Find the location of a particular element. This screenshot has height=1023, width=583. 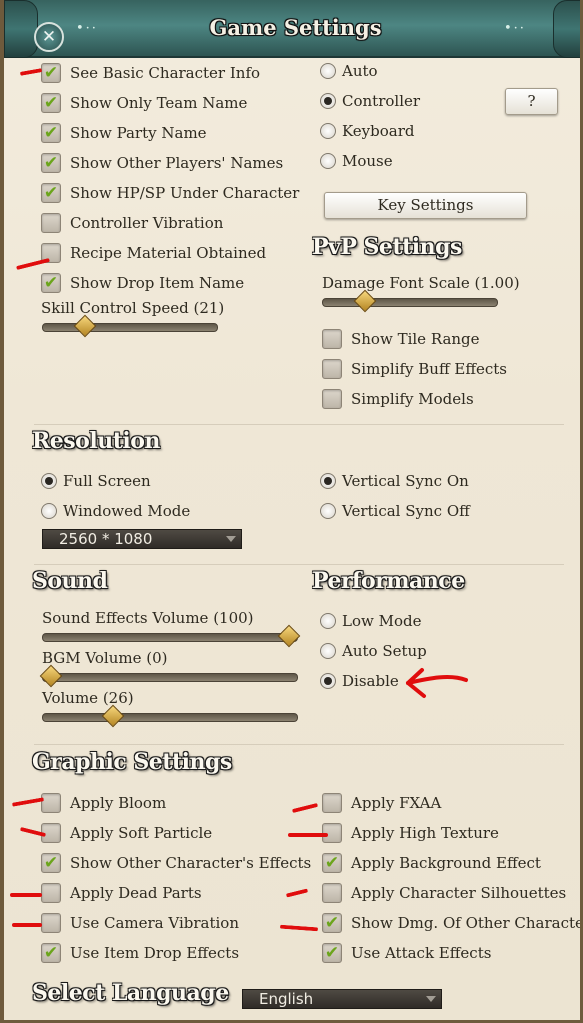

radio-input-mouse: Mouse is located at coordinates (356, 161).